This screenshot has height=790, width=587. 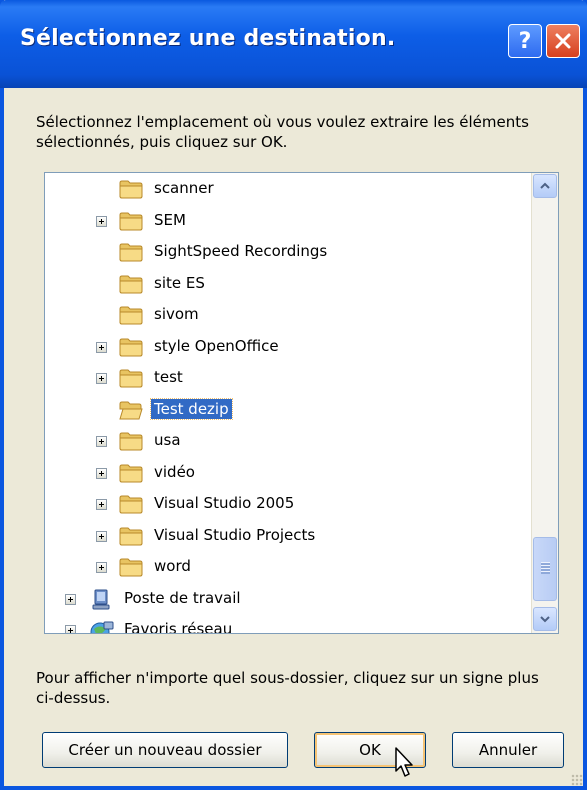 I want to click on tree-item: site ES, so click(x=288, y=284).